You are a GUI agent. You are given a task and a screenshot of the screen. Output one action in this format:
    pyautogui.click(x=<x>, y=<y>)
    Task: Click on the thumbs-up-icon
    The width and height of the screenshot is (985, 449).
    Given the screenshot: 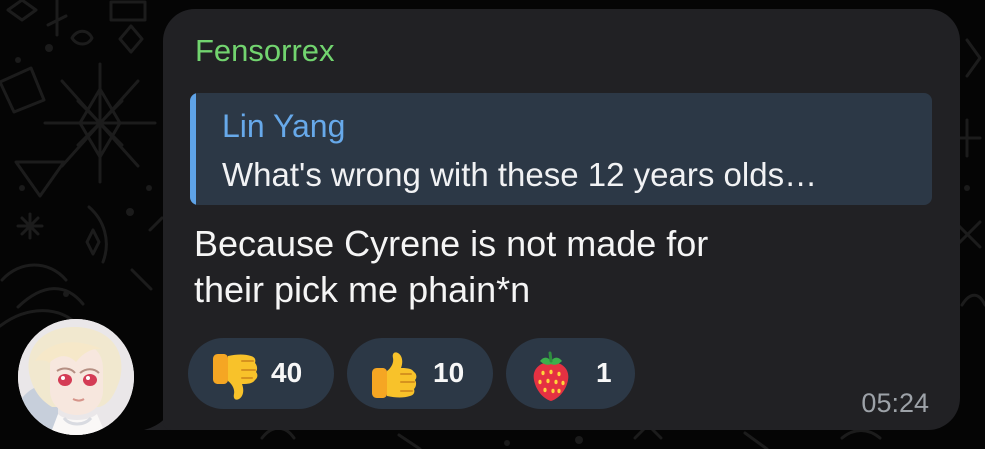 What is the action you would take?
    pyautogui.click(x=394, y=375)
    